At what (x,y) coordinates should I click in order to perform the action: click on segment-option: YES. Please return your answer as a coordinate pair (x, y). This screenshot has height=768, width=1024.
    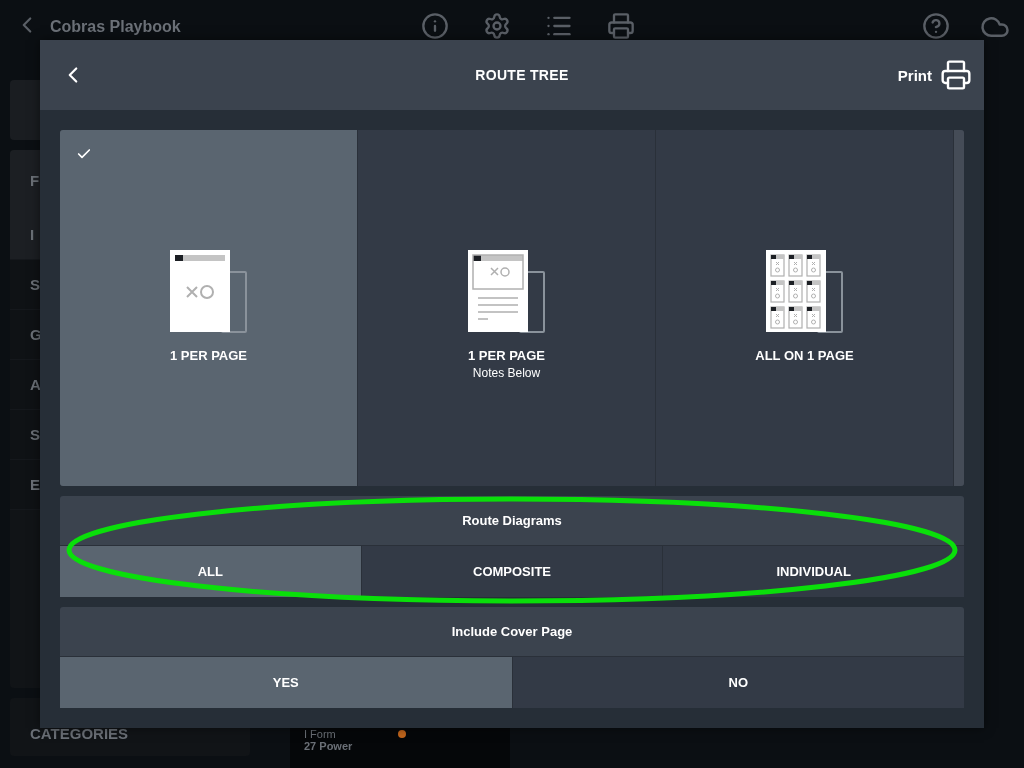
    Looking at the image, I should click on (286, 682).